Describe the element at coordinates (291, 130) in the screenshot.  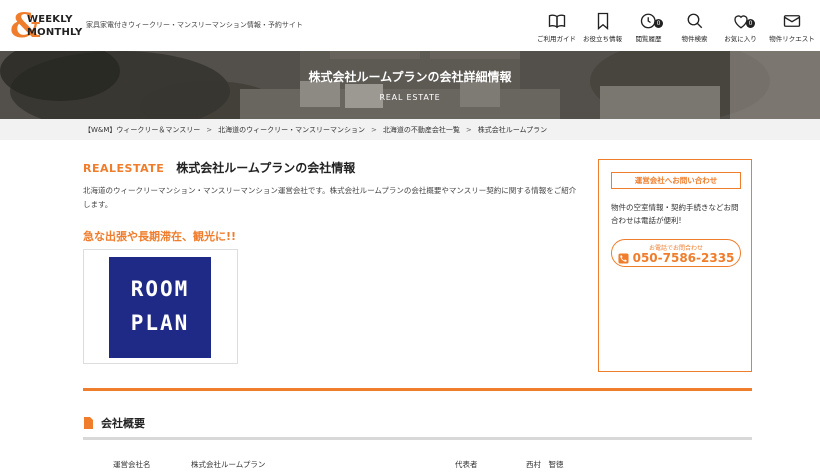
I see `breadcrumb-region: 北海道のウィークリー・マンスリーマンション` at that location.